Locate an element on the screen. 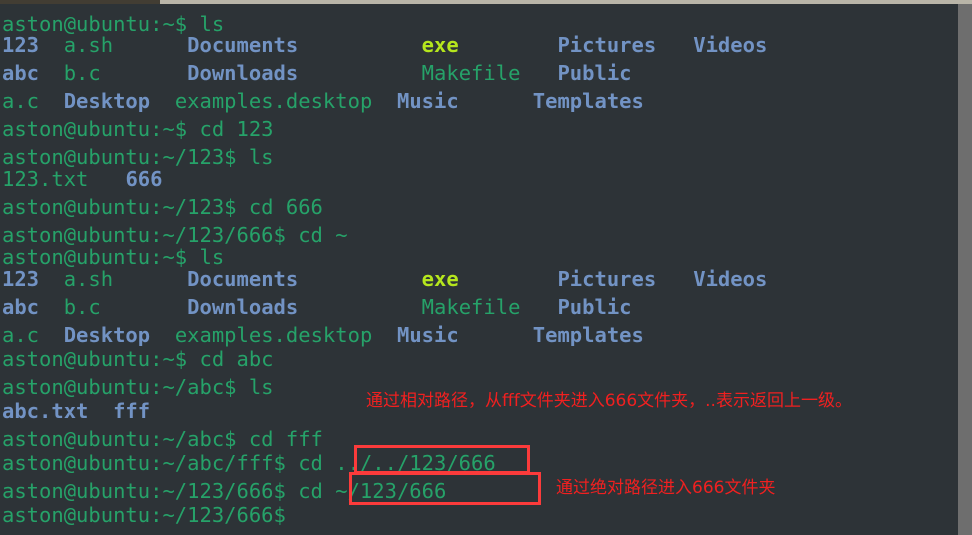 The image size is (972, 535). terminal-line: aston@ubuntu:~$ cd 123 is located at coordinates (138, 129).